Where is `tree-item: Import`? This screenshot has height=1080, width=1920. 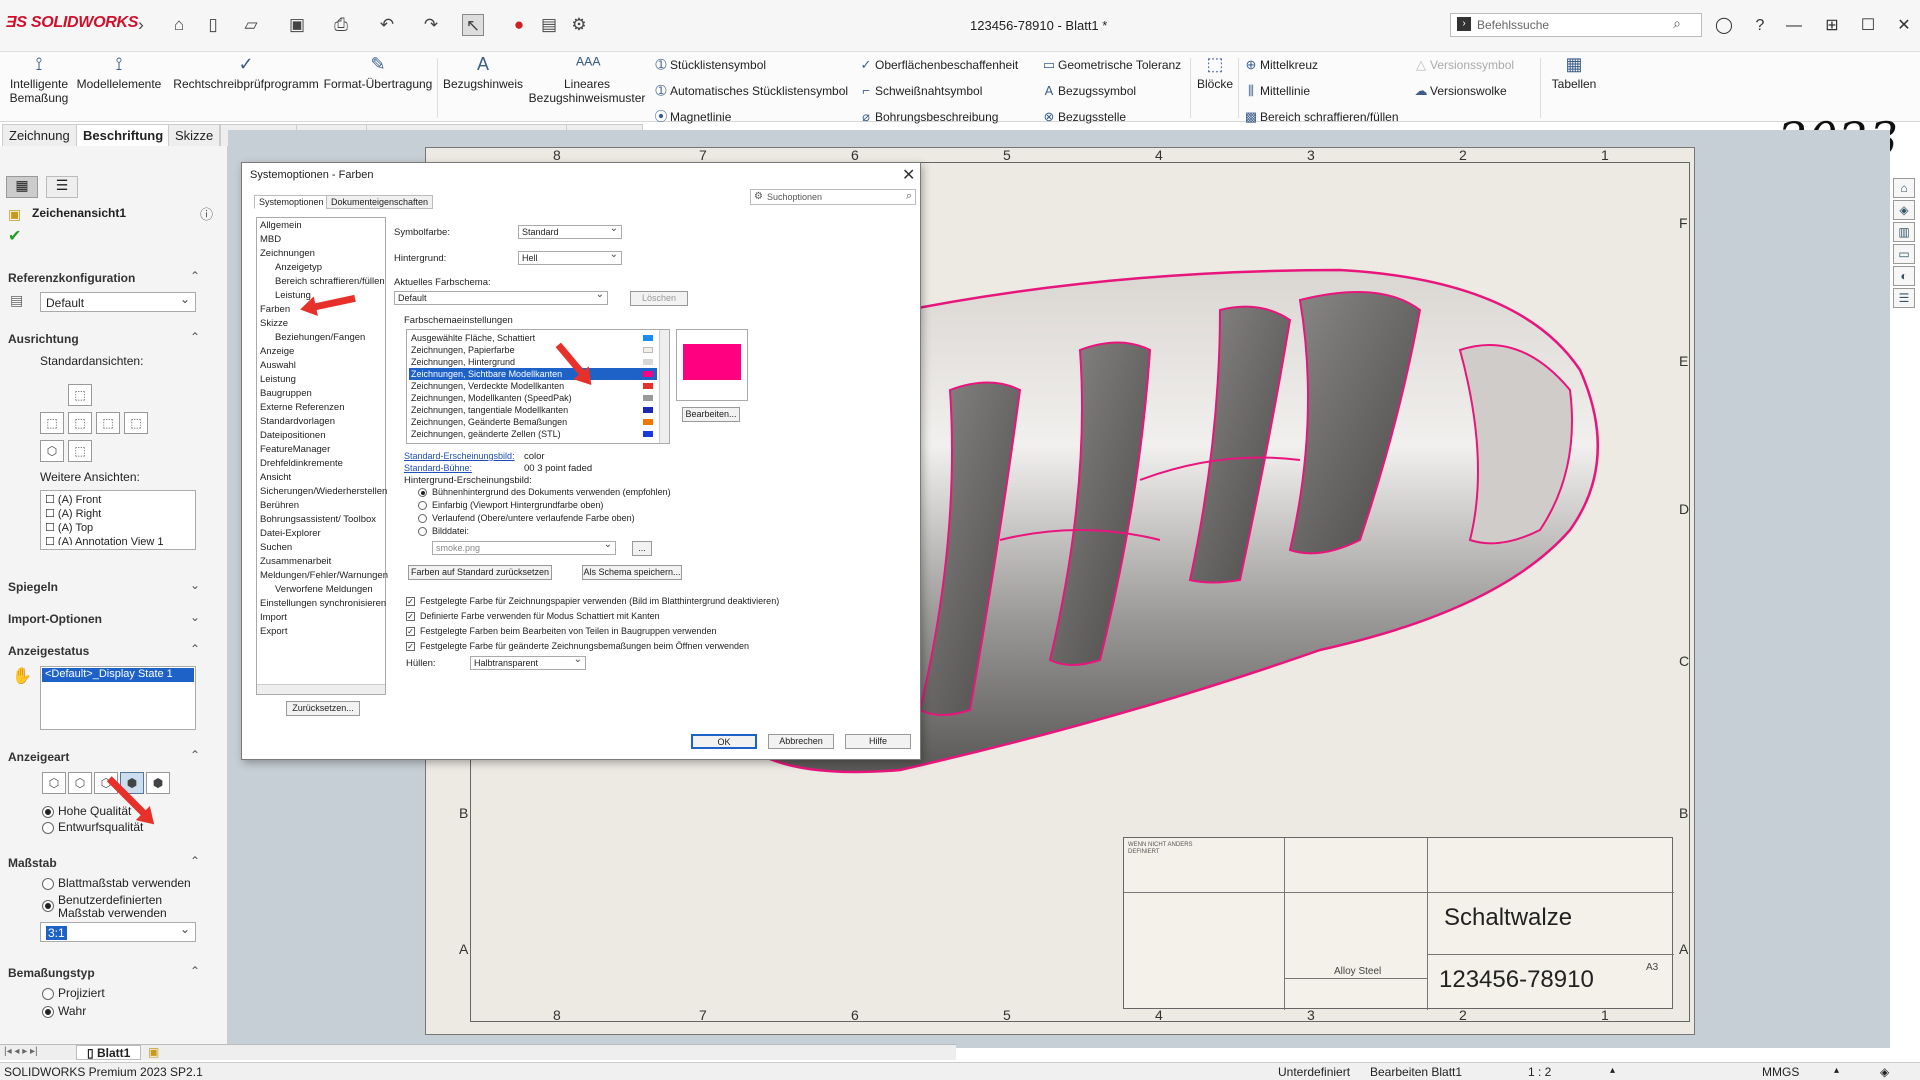
tree-item: Import is located at coordinates (273, 617).